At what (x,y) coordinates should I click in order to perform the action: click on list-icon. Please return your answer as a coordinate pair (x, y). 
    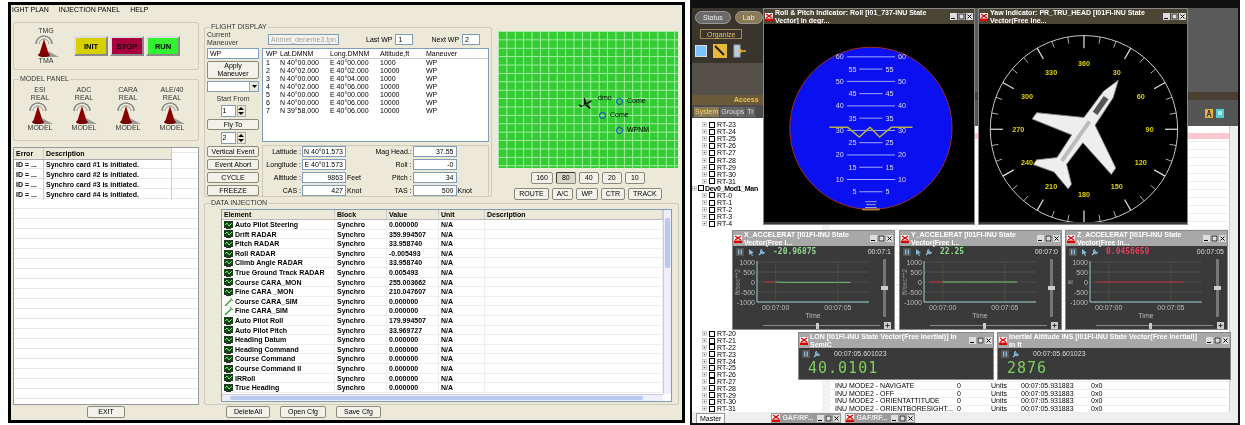
    Looking at the image, I should click on (1220, 113).